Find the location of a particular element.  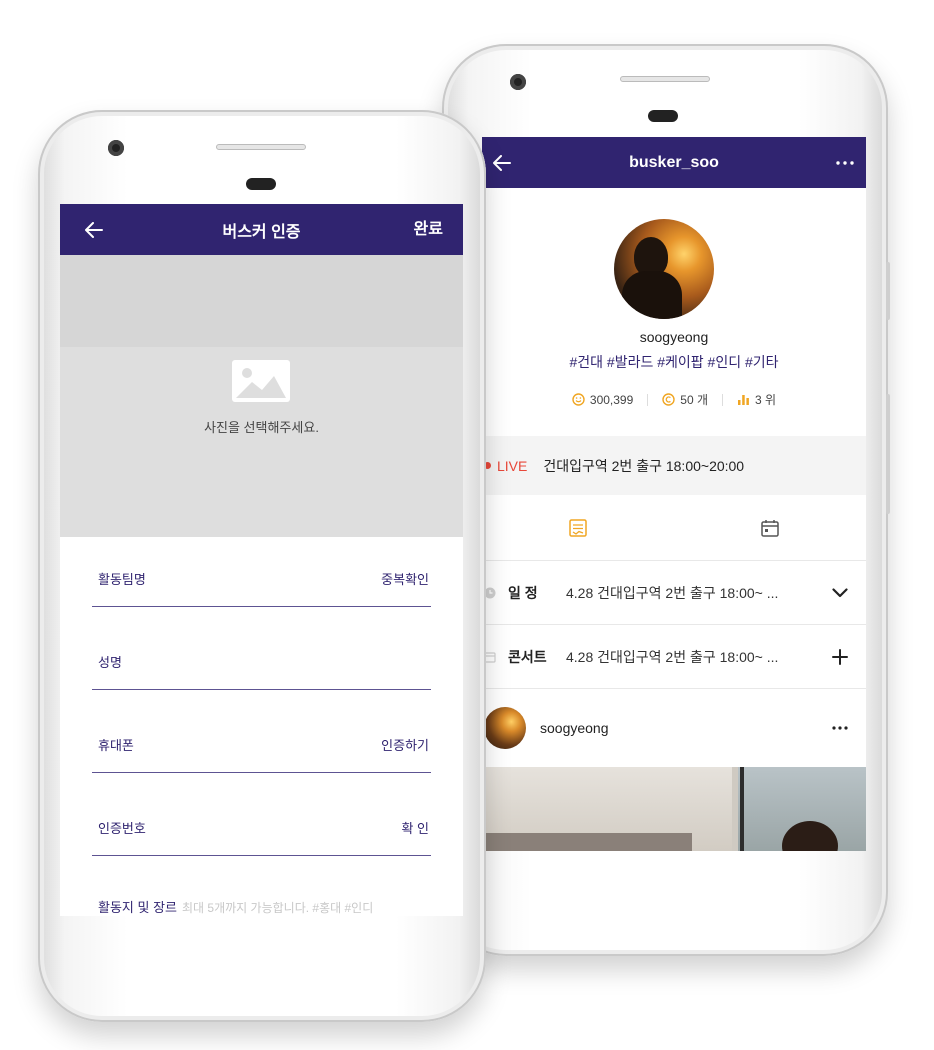

image-placeholder-icon is located at coordinates (261, 381).